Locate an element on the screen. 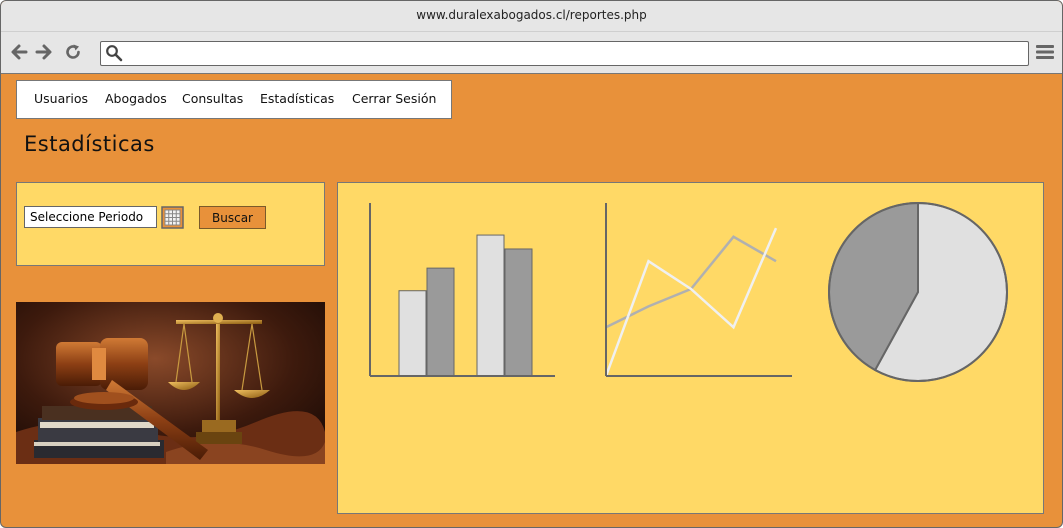 This screenshot has height=528, width=1063. back-arrow-icon is located at coordinates (19, 52).